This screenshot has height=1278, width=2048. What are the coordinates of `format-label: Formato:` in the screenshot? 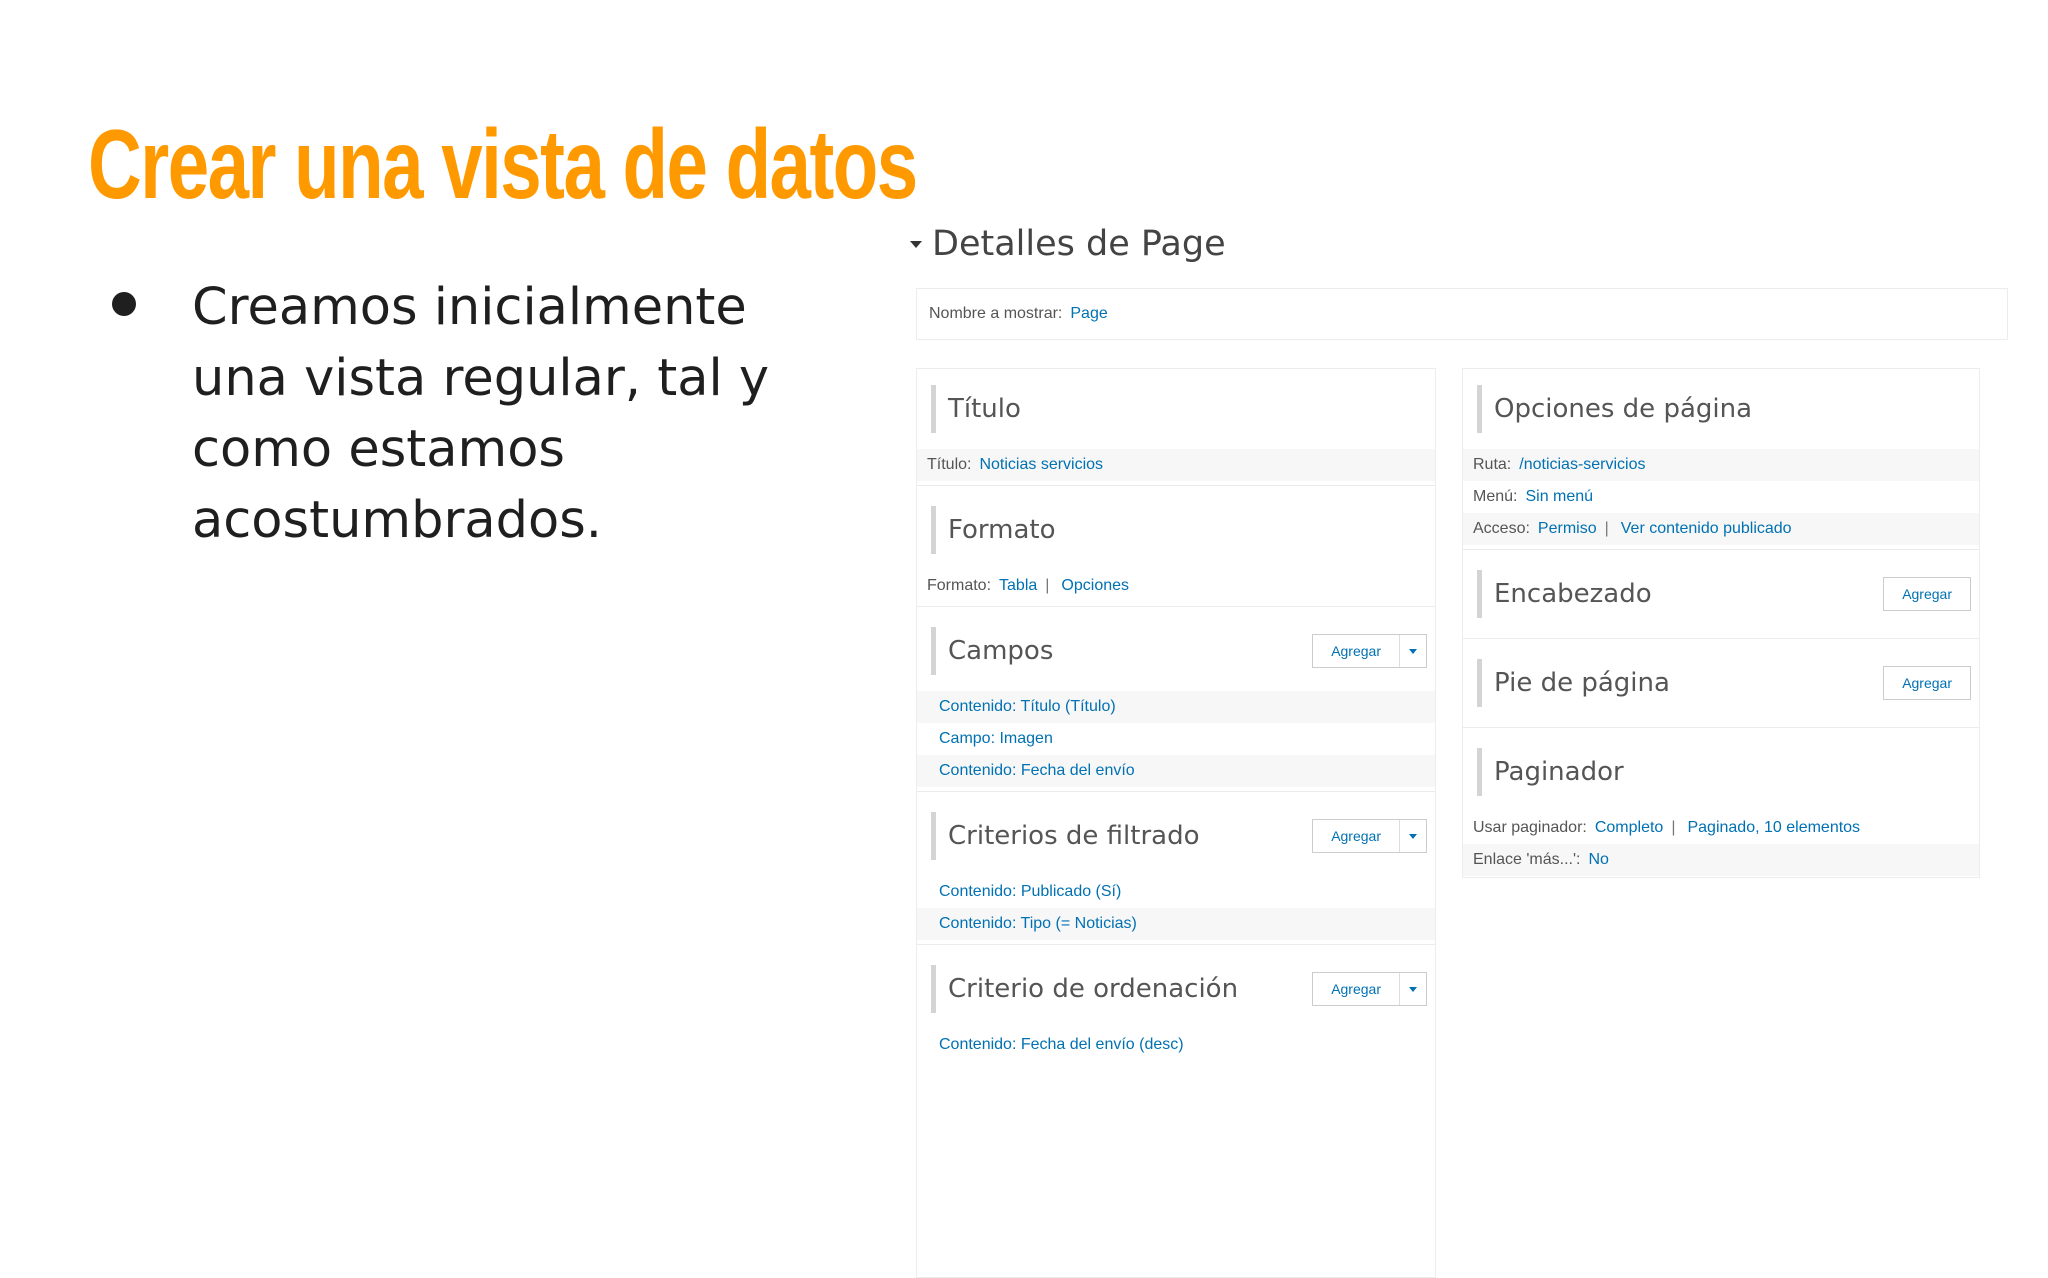 It's located at (959, 585).